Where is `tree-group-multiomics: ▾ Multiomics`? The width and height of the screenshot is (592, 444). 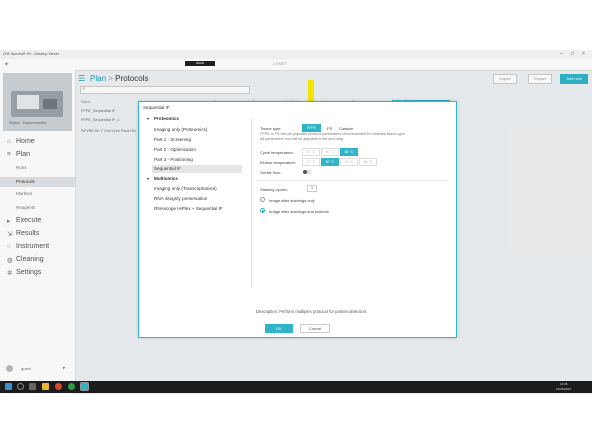 tree-group-multiomics: ▾ Multiomics is located at coordinates (162, 178).